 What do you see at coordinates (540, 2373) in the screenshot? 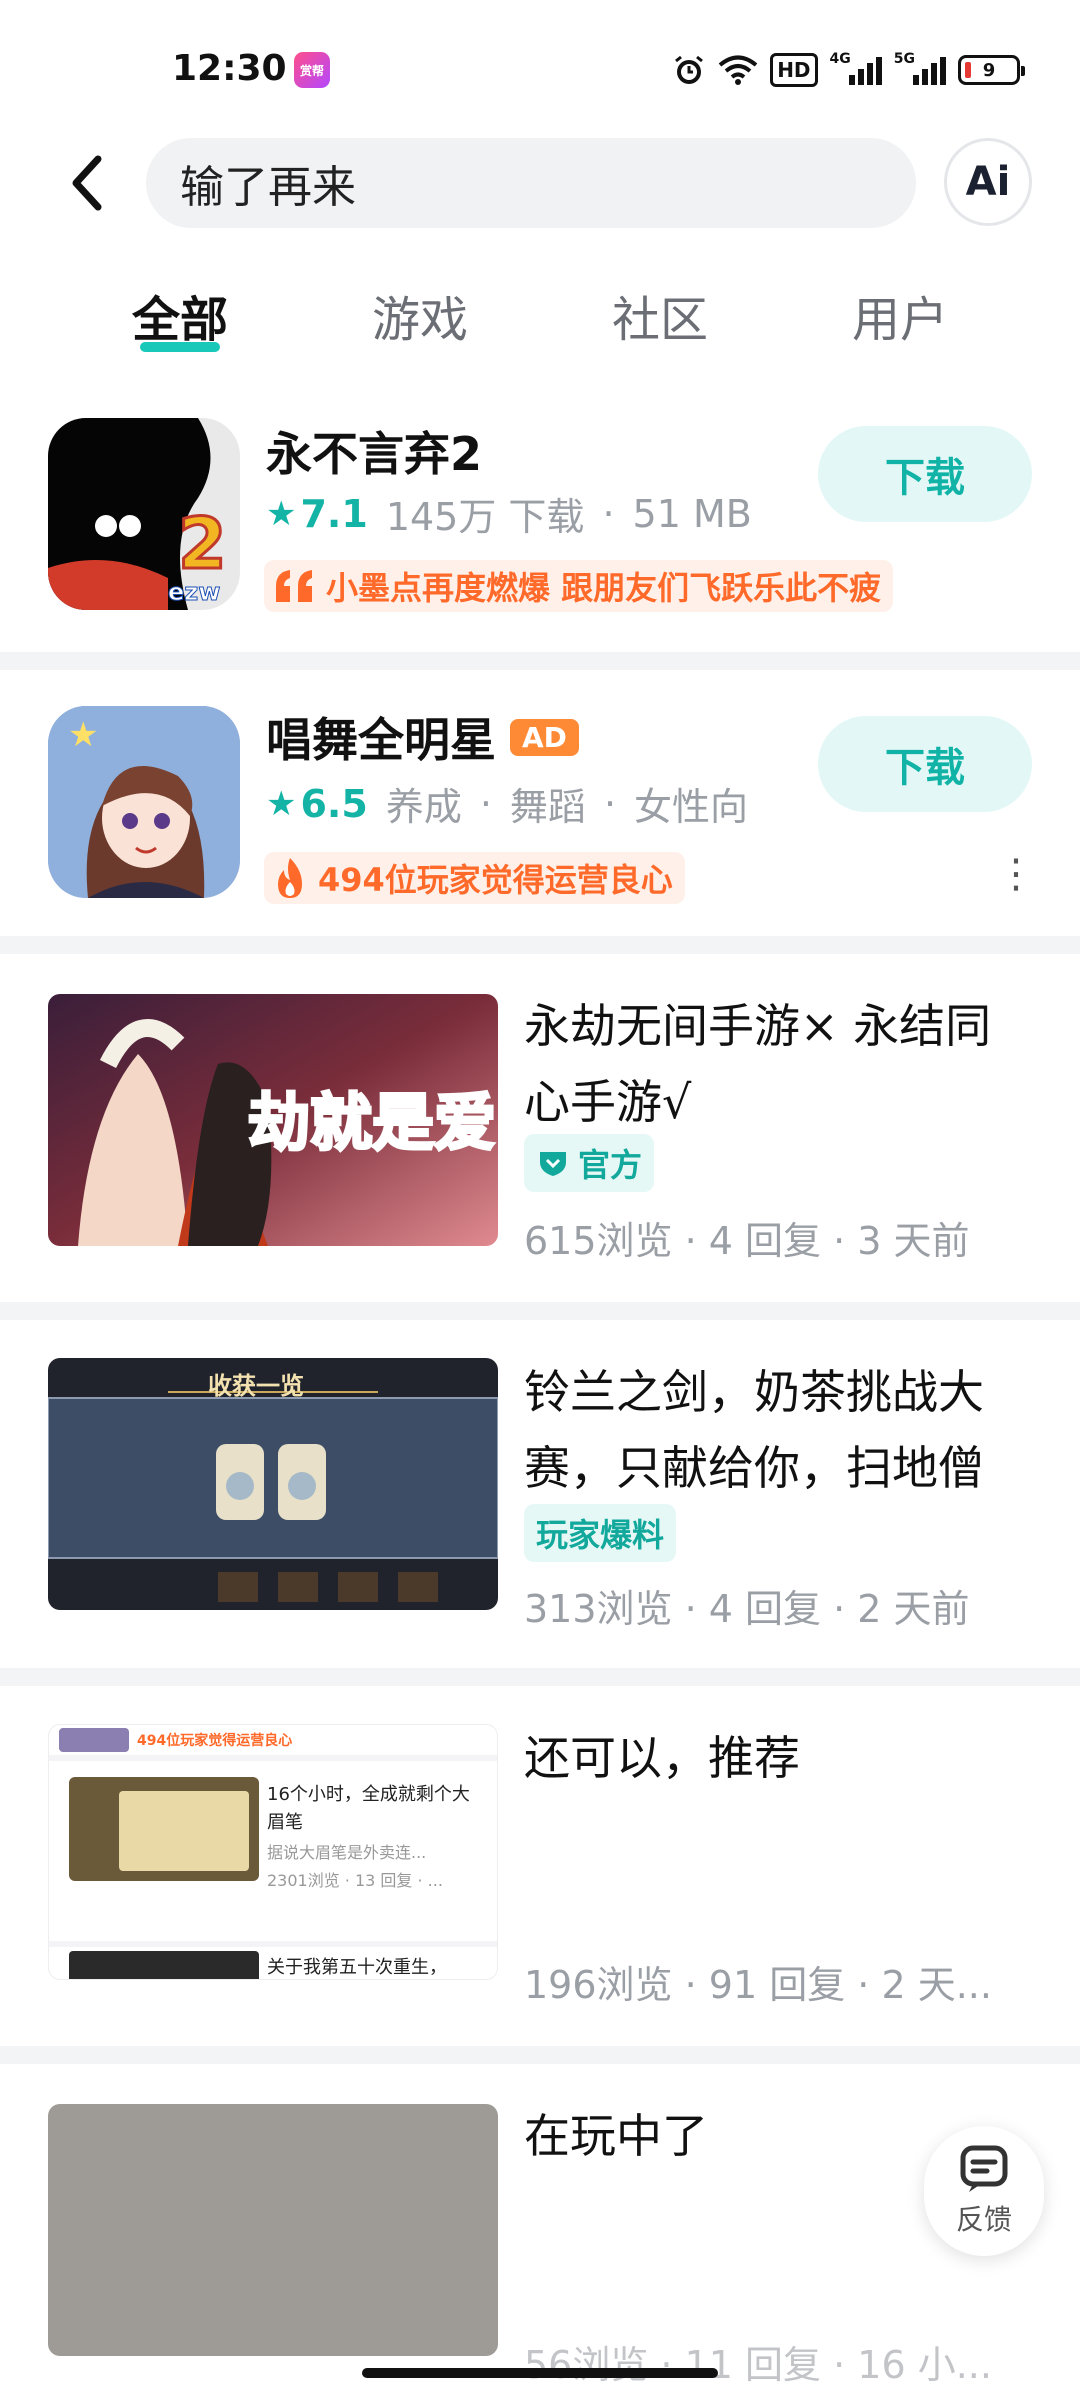
I see `home-indicator` at bounding box center [540, 2373].